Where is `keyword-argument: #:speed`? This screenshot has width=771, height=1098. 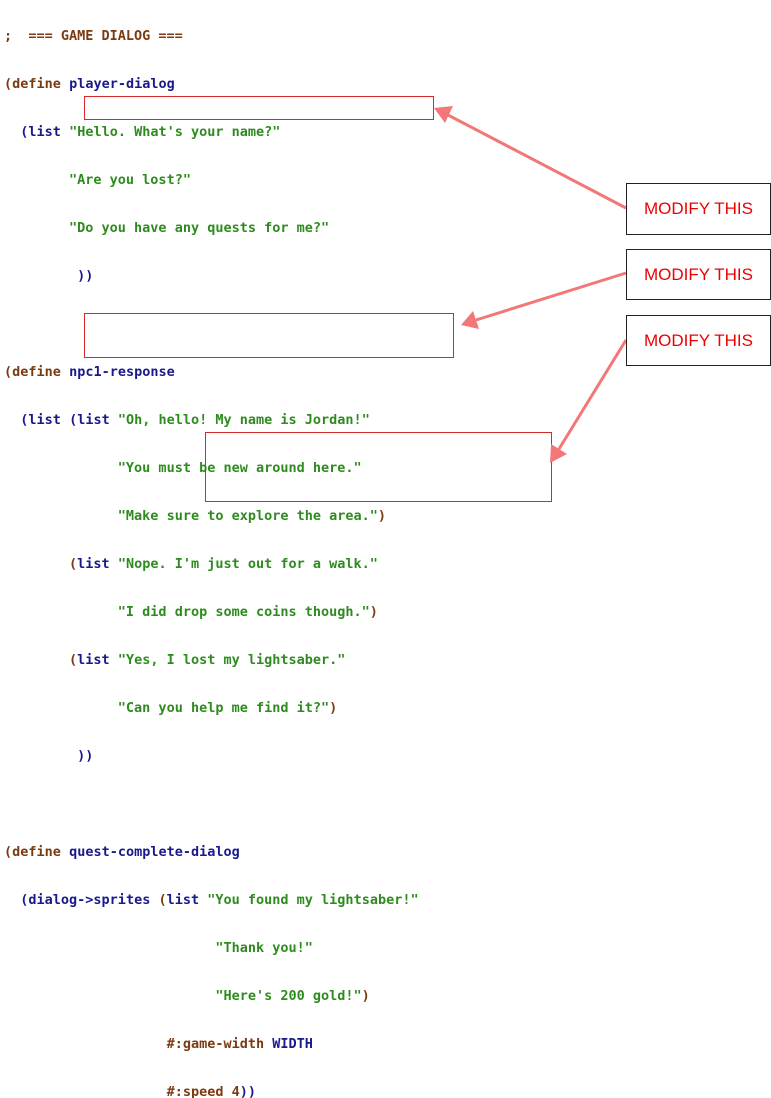
keyword-argument: #:speed is located at coordinates (195, 1091).